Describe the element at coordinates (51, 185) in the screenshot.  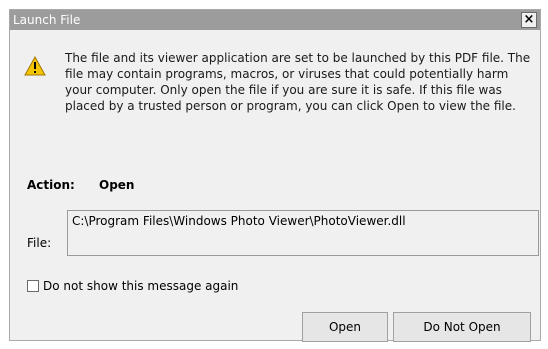
I see `action-label: Action:` at that location.